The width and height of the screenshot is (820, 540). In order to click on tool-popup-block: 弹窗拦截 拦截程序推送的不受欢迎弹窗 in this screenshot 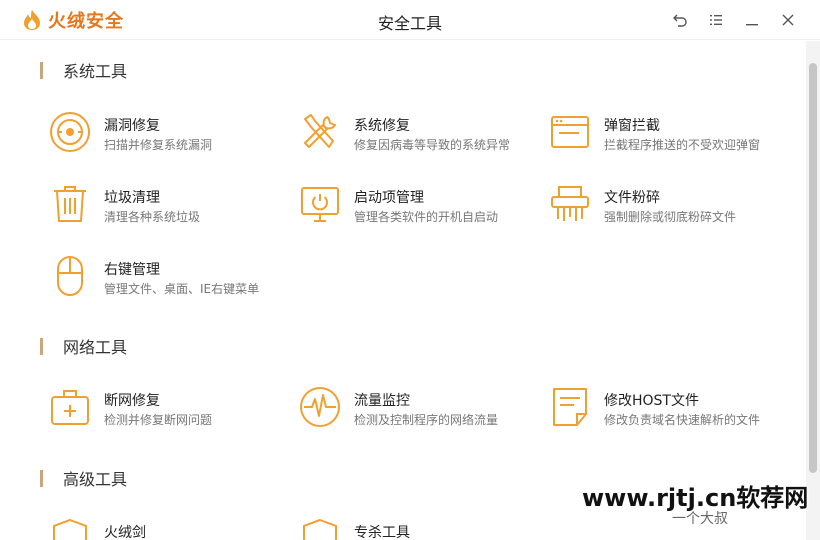, I will do `click(669, 135)`.